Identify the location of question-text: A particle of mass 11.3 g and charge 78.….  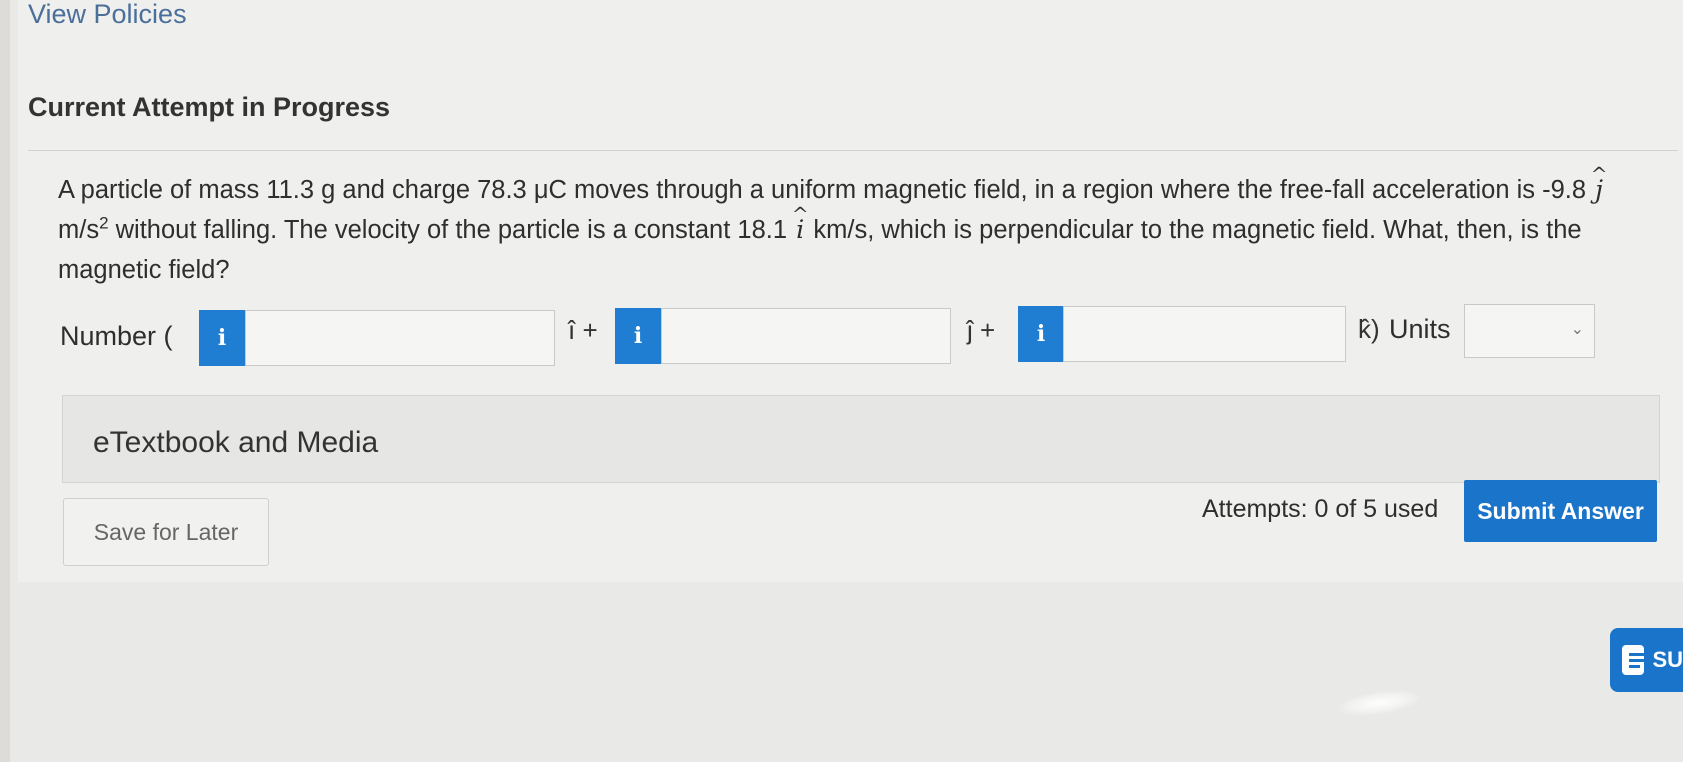
(858, 230).